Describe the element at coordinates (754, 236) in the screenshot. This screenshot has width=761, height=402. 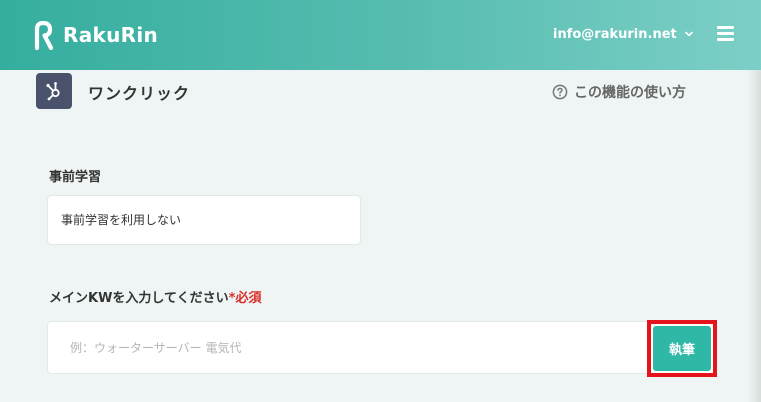
I see `side-panel-shadow` at that location.